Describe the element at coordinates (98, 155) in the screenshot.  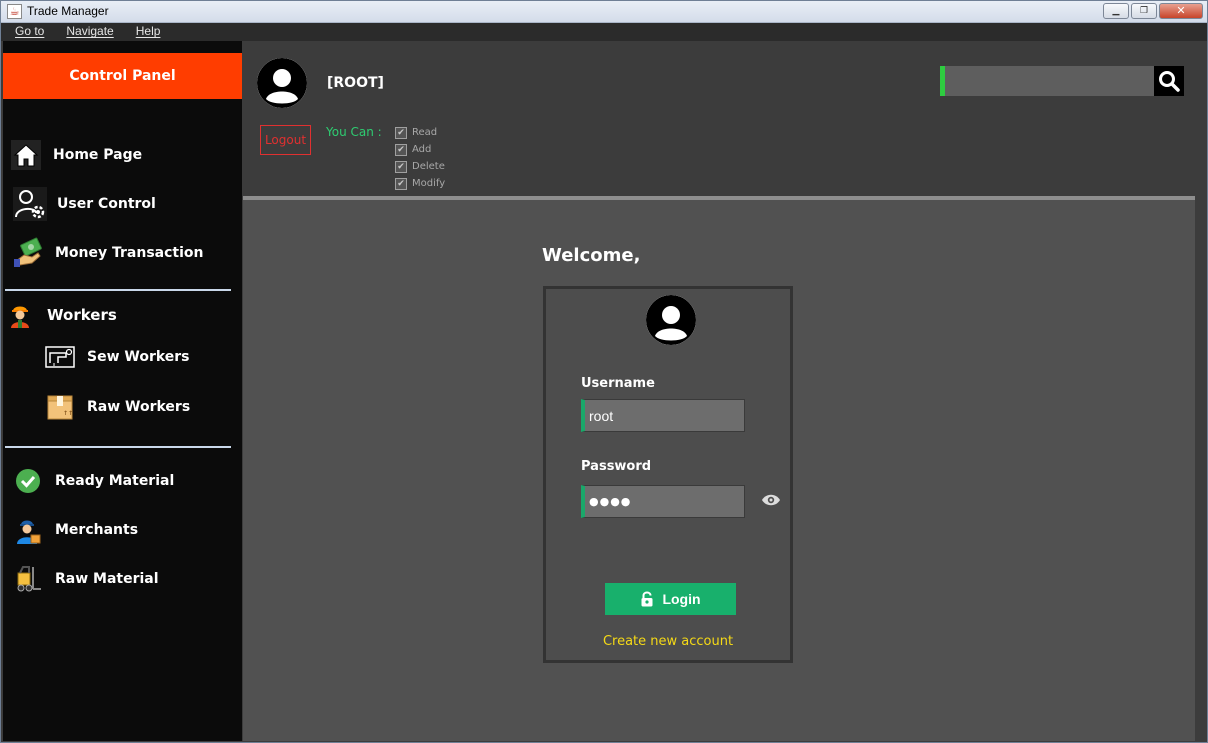
I see `sidebar-item-label: Home Page` at that location.